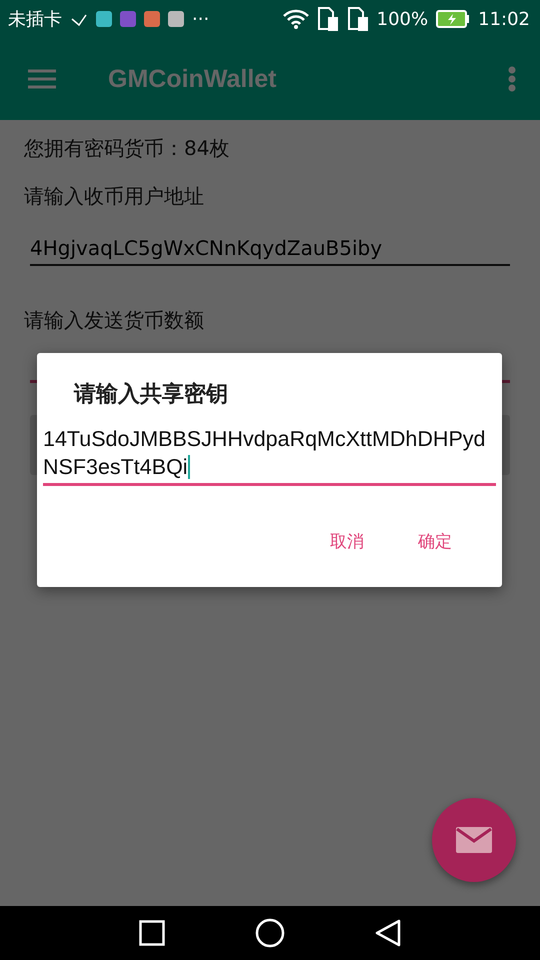 Image resolution: width=540 pixels, height=960 pixels. What do you see at coordinates (127, 148) in the screenshot?
I see `balance-text: 您拥有密码货币：84枚` at bounding box center [127, 148].